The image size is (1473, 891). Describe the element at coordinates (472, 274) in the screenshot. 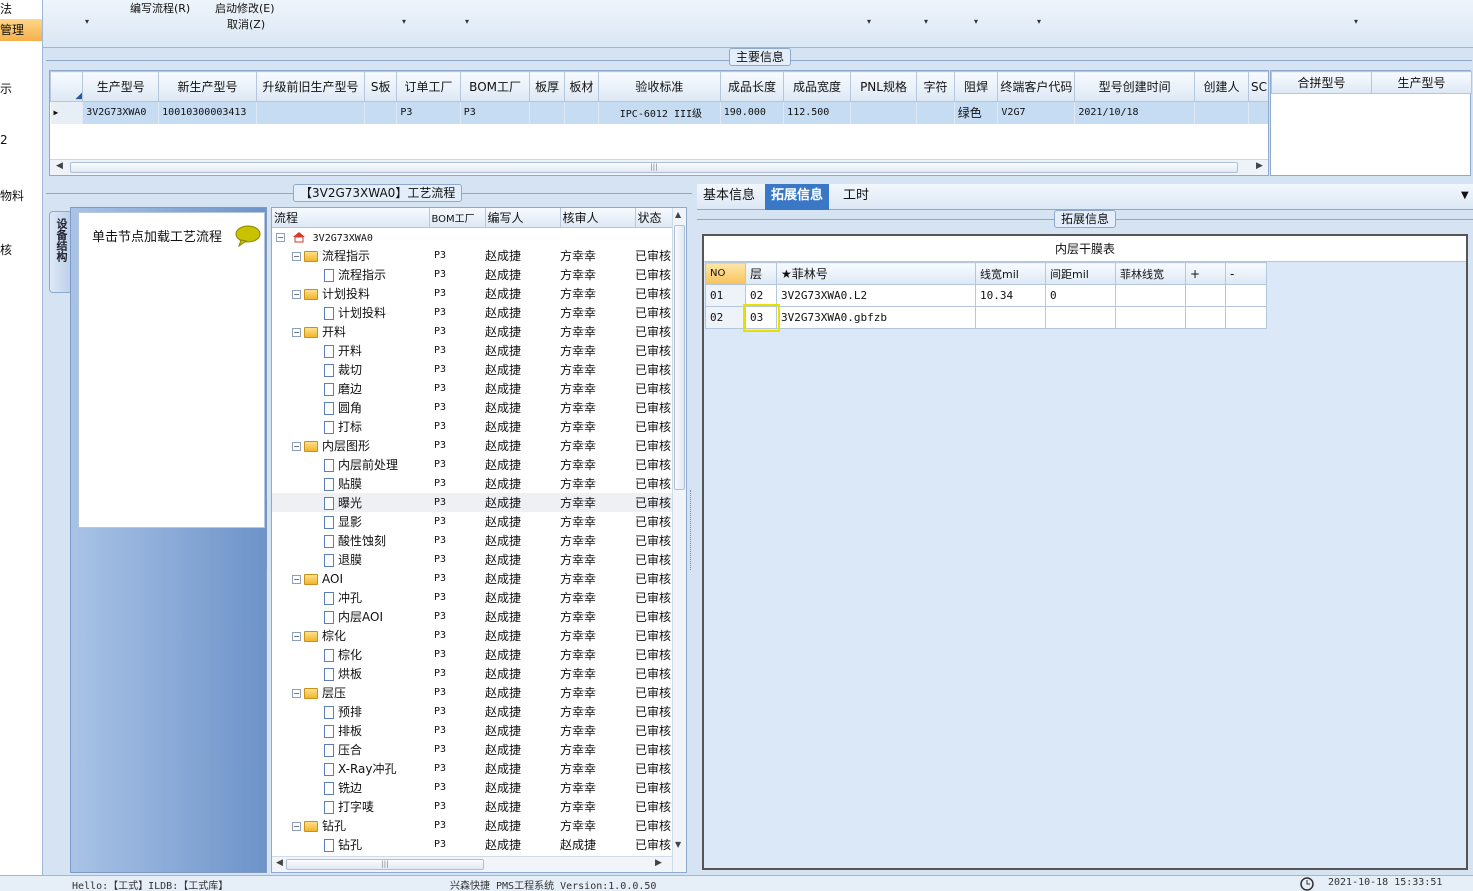

I see `tree-node-row: 流程指示 P3 赵成捷 方幸幸 已审核` at that location.